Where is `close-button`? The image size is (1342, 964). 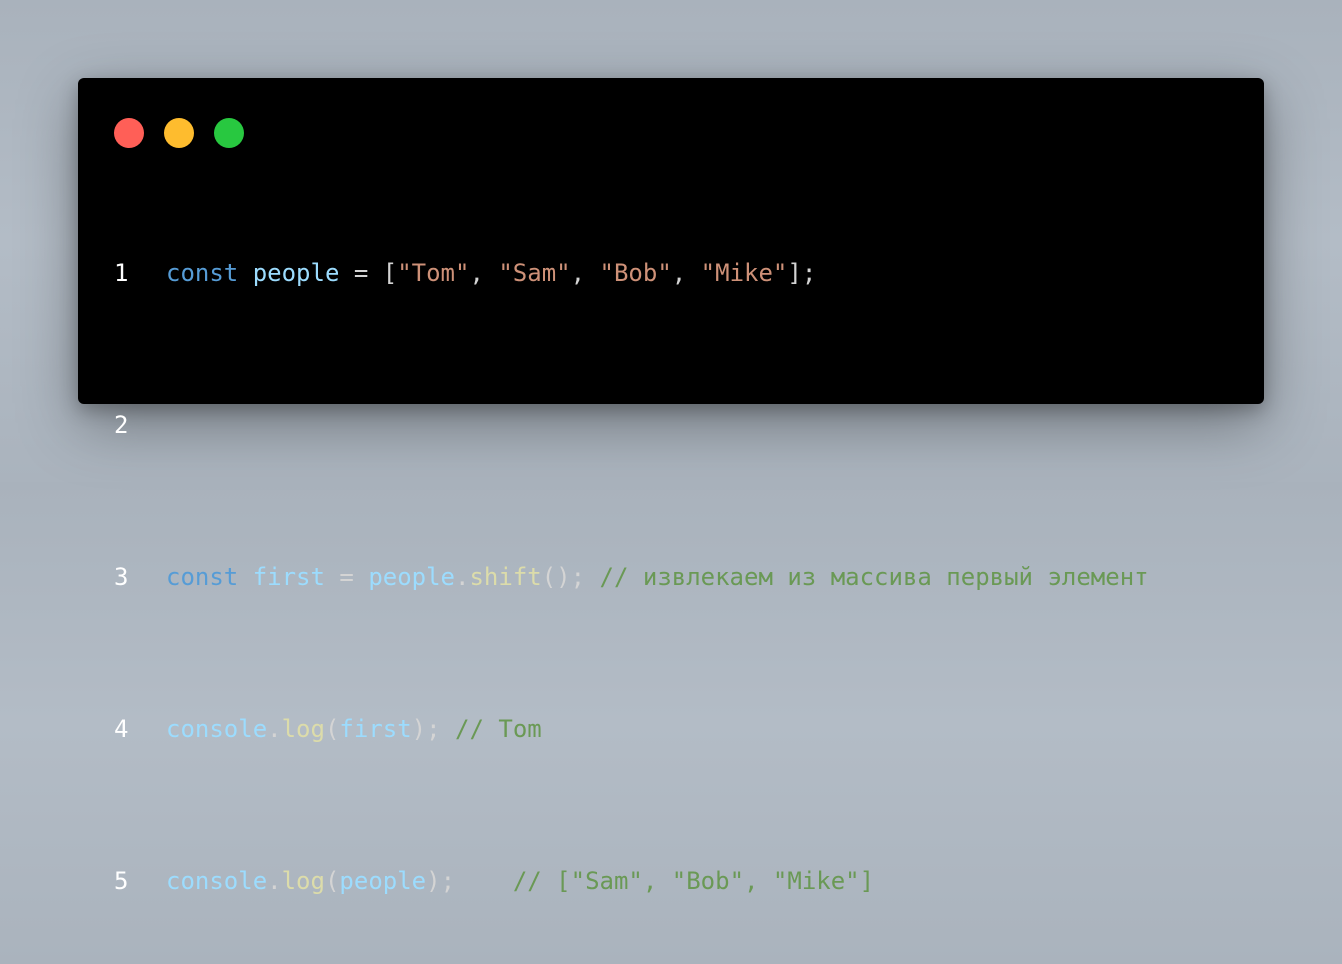
close-button is located at coordinates (129, 133).